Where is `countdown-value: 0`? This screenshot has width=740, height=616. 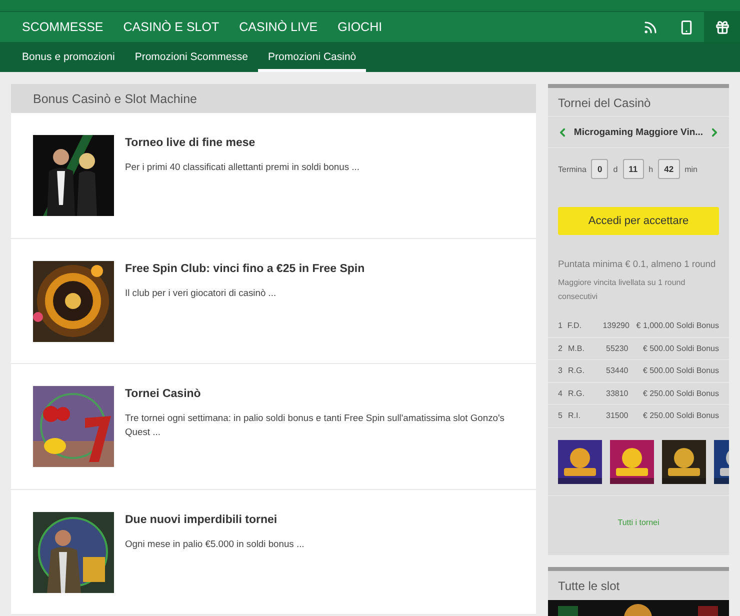 countdown-value: 0 is located at coordinates (599, 169).